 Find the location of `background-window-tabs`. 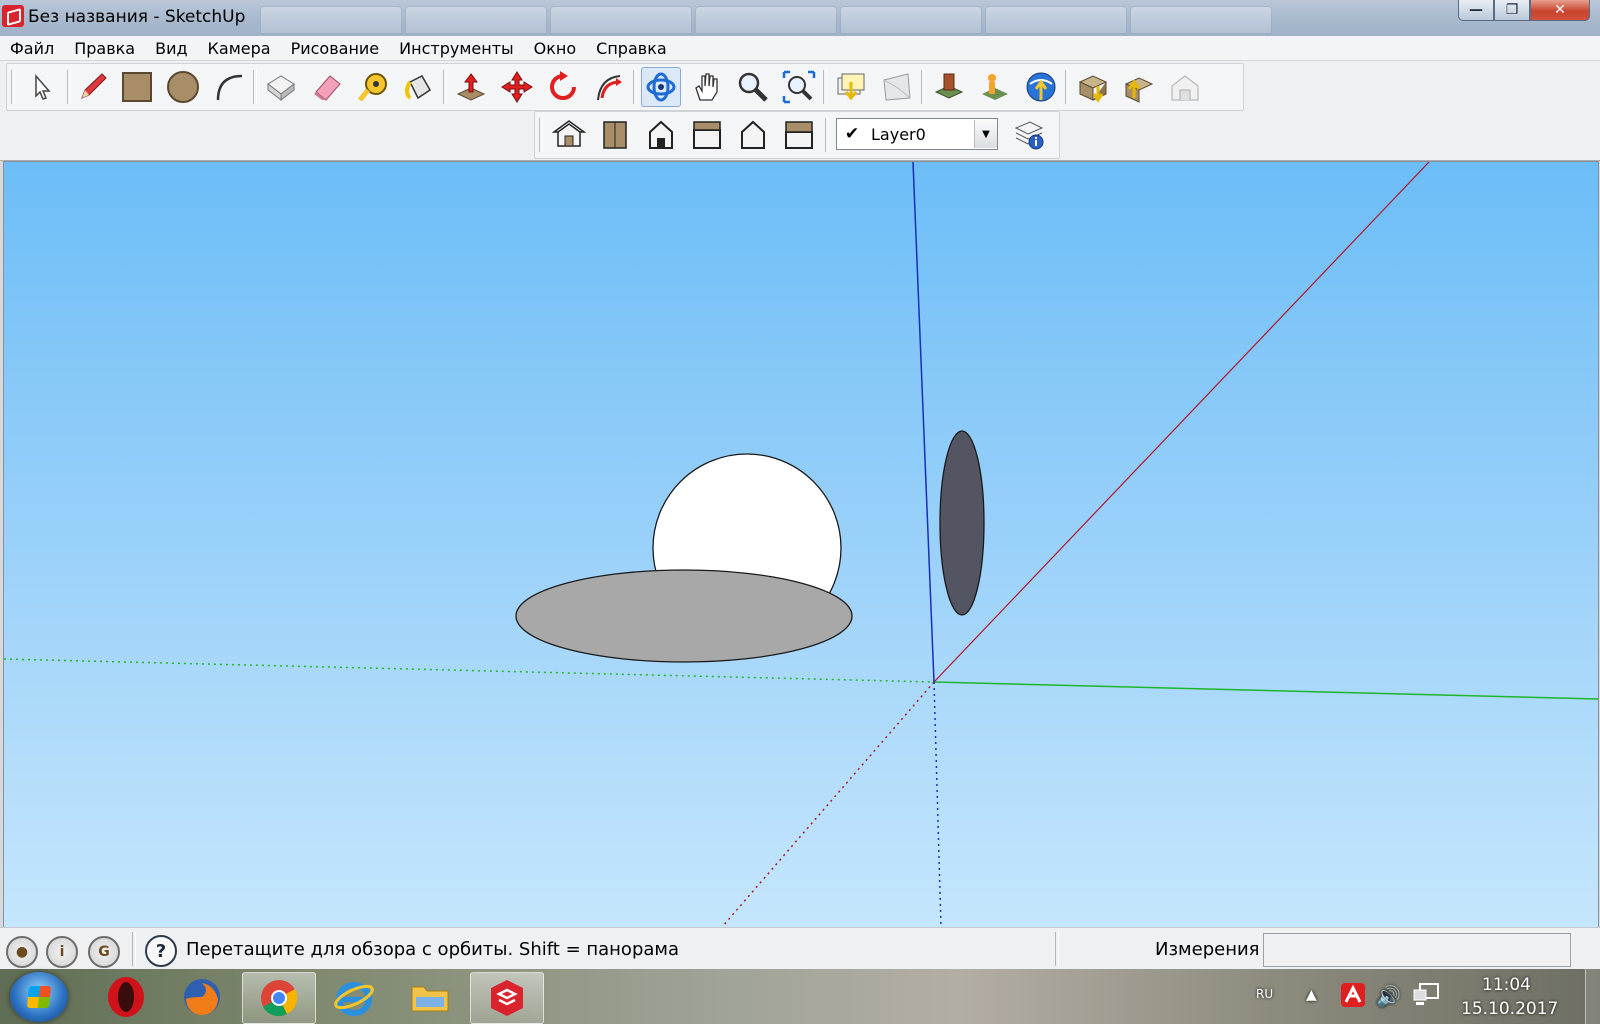

background-window-tabs is located at coordinates (840, 20).